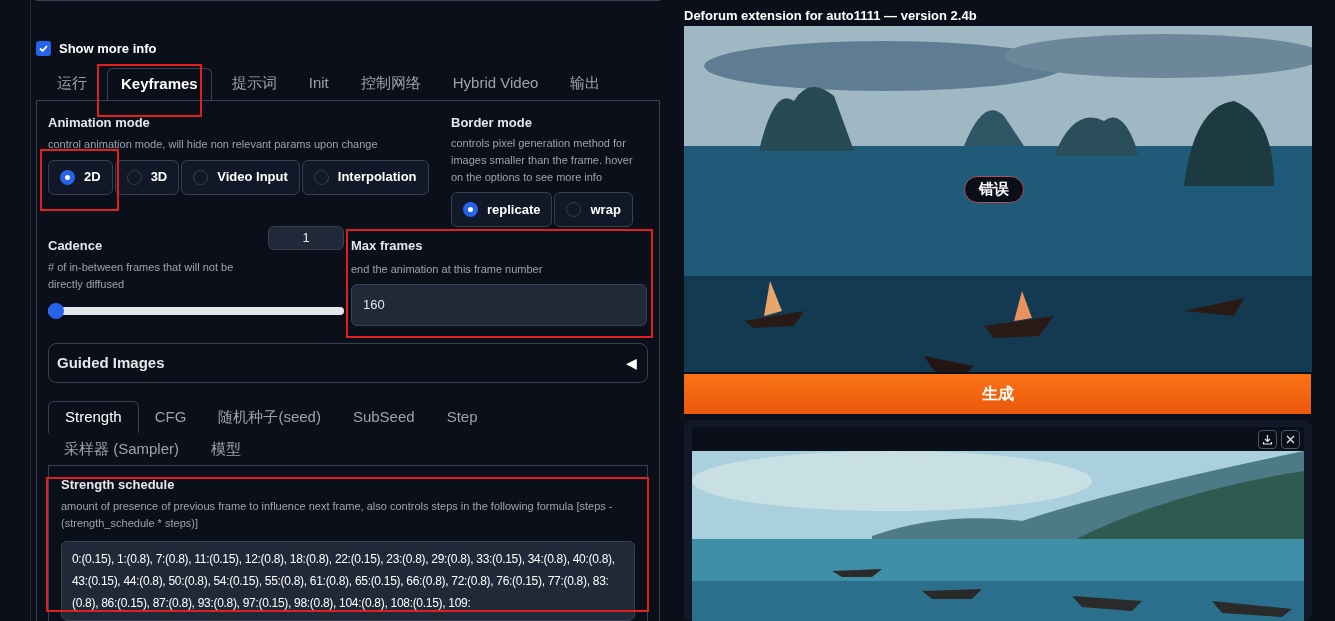 The height and width of the screenshot is (621, 1335). I want to click on field-label: Animation mode, so click(99, 122).